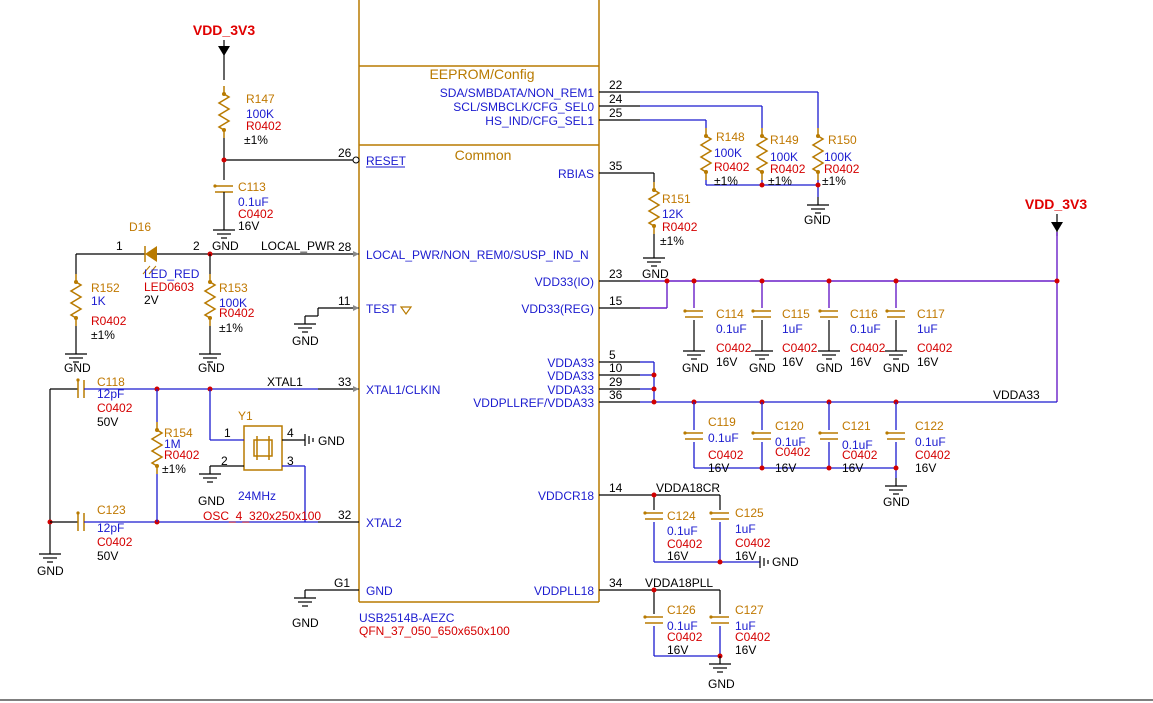 This screenshot has width=1153, height=703. Describe the element at coordinates (210, 300) in the screenshot. I see `r153-resistor` at that location.